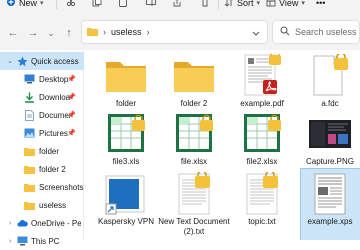 Image resolution: width=360 pixels, height=250 pixels. What do you see at coordinates (326, 32) in the screenshot?
I see `search-placeholder: Search useless` at bounding box center [326, 32].